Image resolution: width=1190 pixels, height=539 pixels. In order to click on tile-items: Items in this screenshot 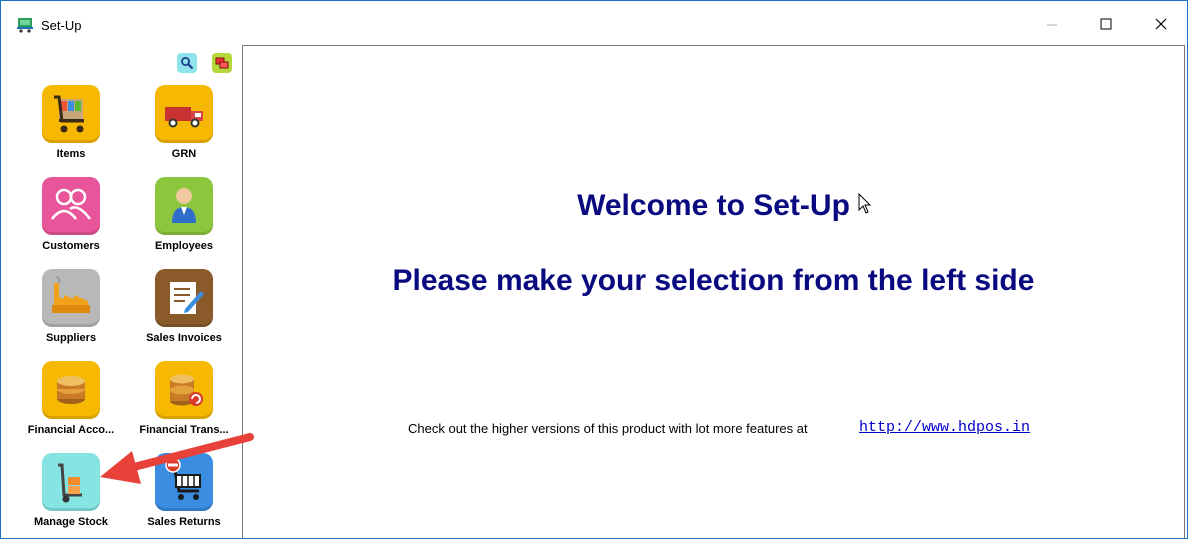, I will do `click(71, 122)`.